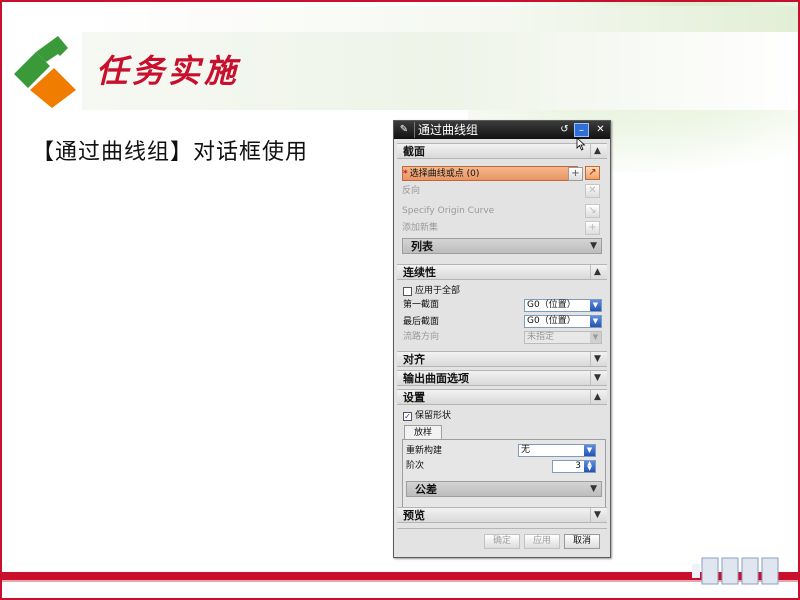 This screenshot has height=600, width=800. What do you see at coordinates (578, 466) in the screenshot?
I see `degree-value: 3` at bounding box center [578, 466].